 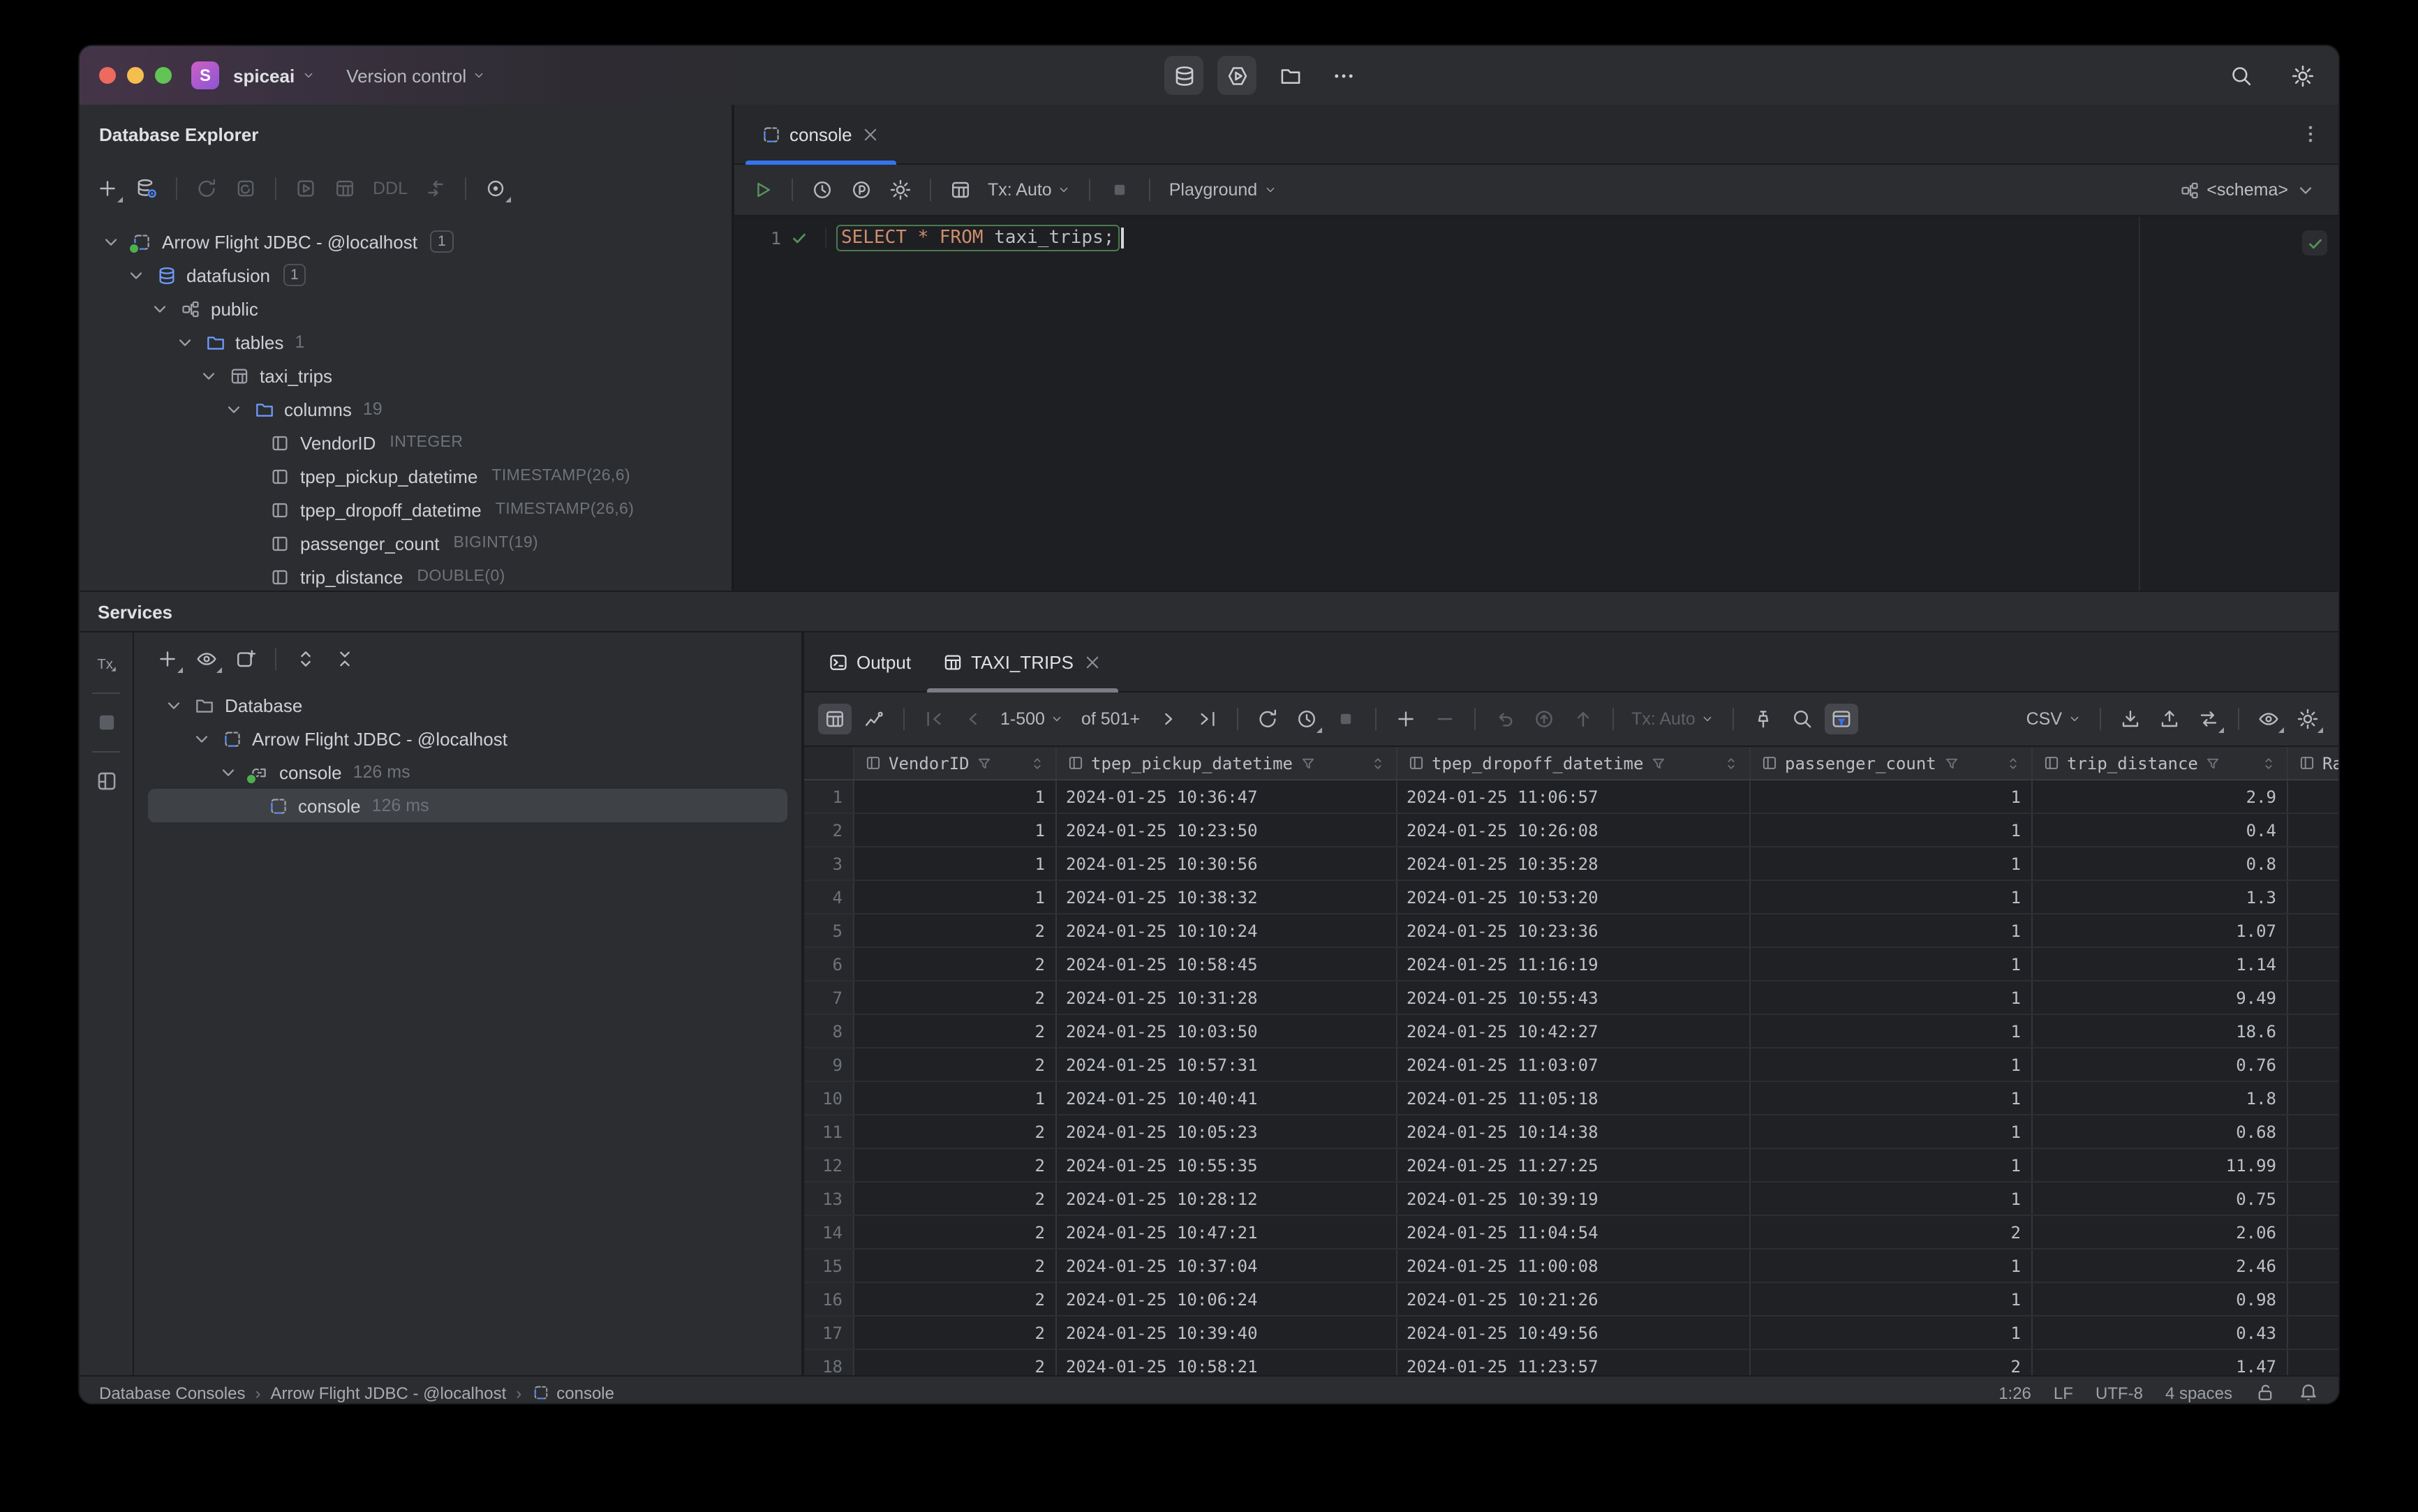 I want to click on cell-vendorid-row-6: 2, so click(x=955, y=964).